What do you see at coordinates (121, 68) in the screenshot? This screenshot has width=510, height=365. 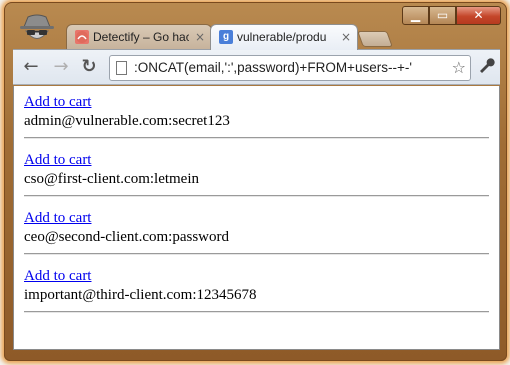 I see `page-icon` at bounding box center [121, 68].